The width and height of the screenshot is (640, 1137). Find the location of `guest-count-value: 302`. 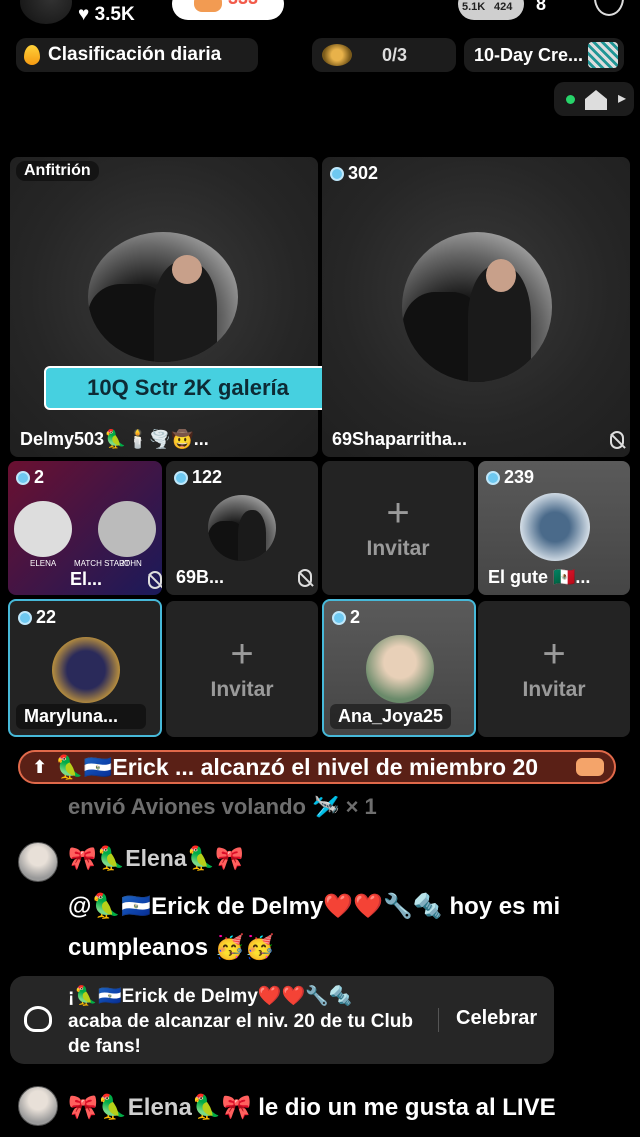

guest-count-value: 302 is located at coordinates (363, 173).